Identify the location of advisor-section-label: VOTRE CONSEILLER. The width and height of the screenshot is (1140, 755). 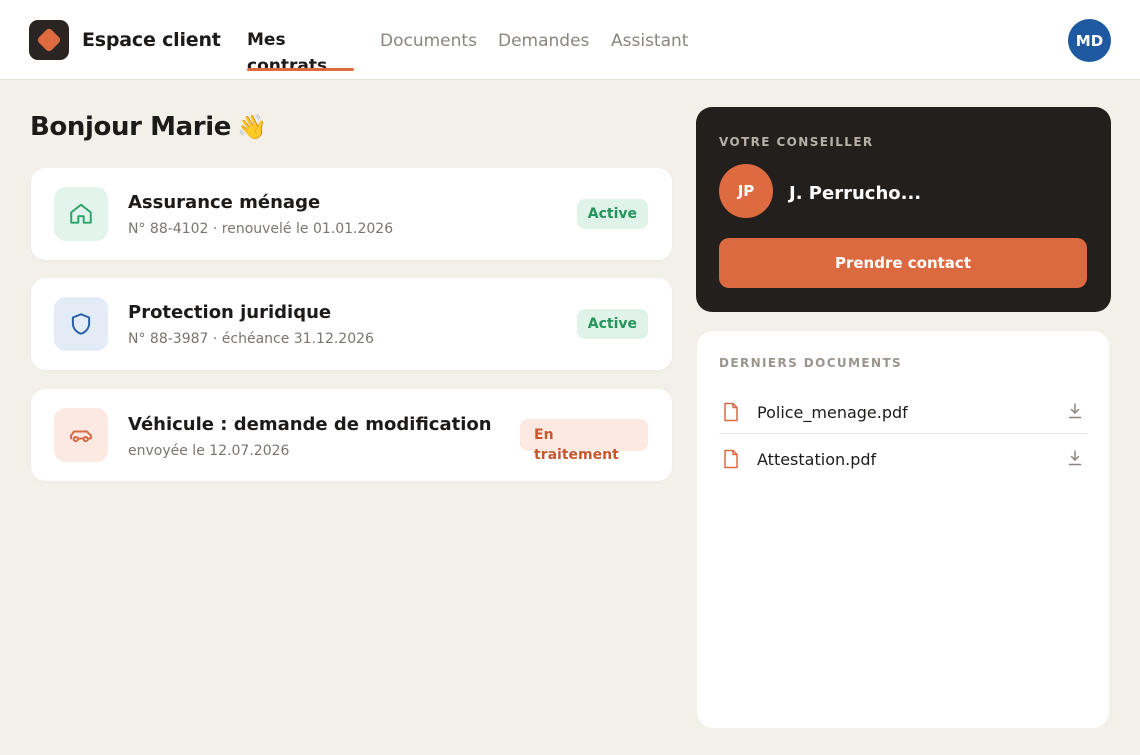
(796, 142).